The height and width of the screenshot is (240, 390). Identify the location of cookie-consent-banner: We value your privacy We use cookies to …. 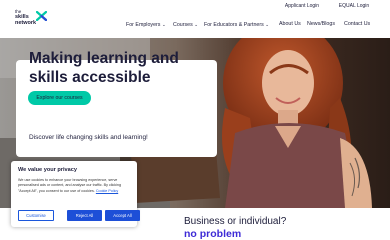
(75, 194).